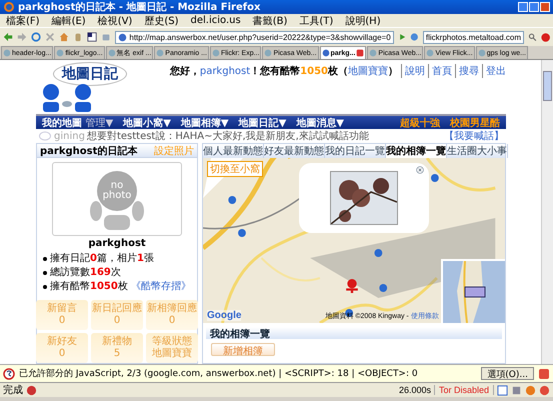 This screenshot has height=401, width=553. I want to click on reload-icon, so click(36, 37).